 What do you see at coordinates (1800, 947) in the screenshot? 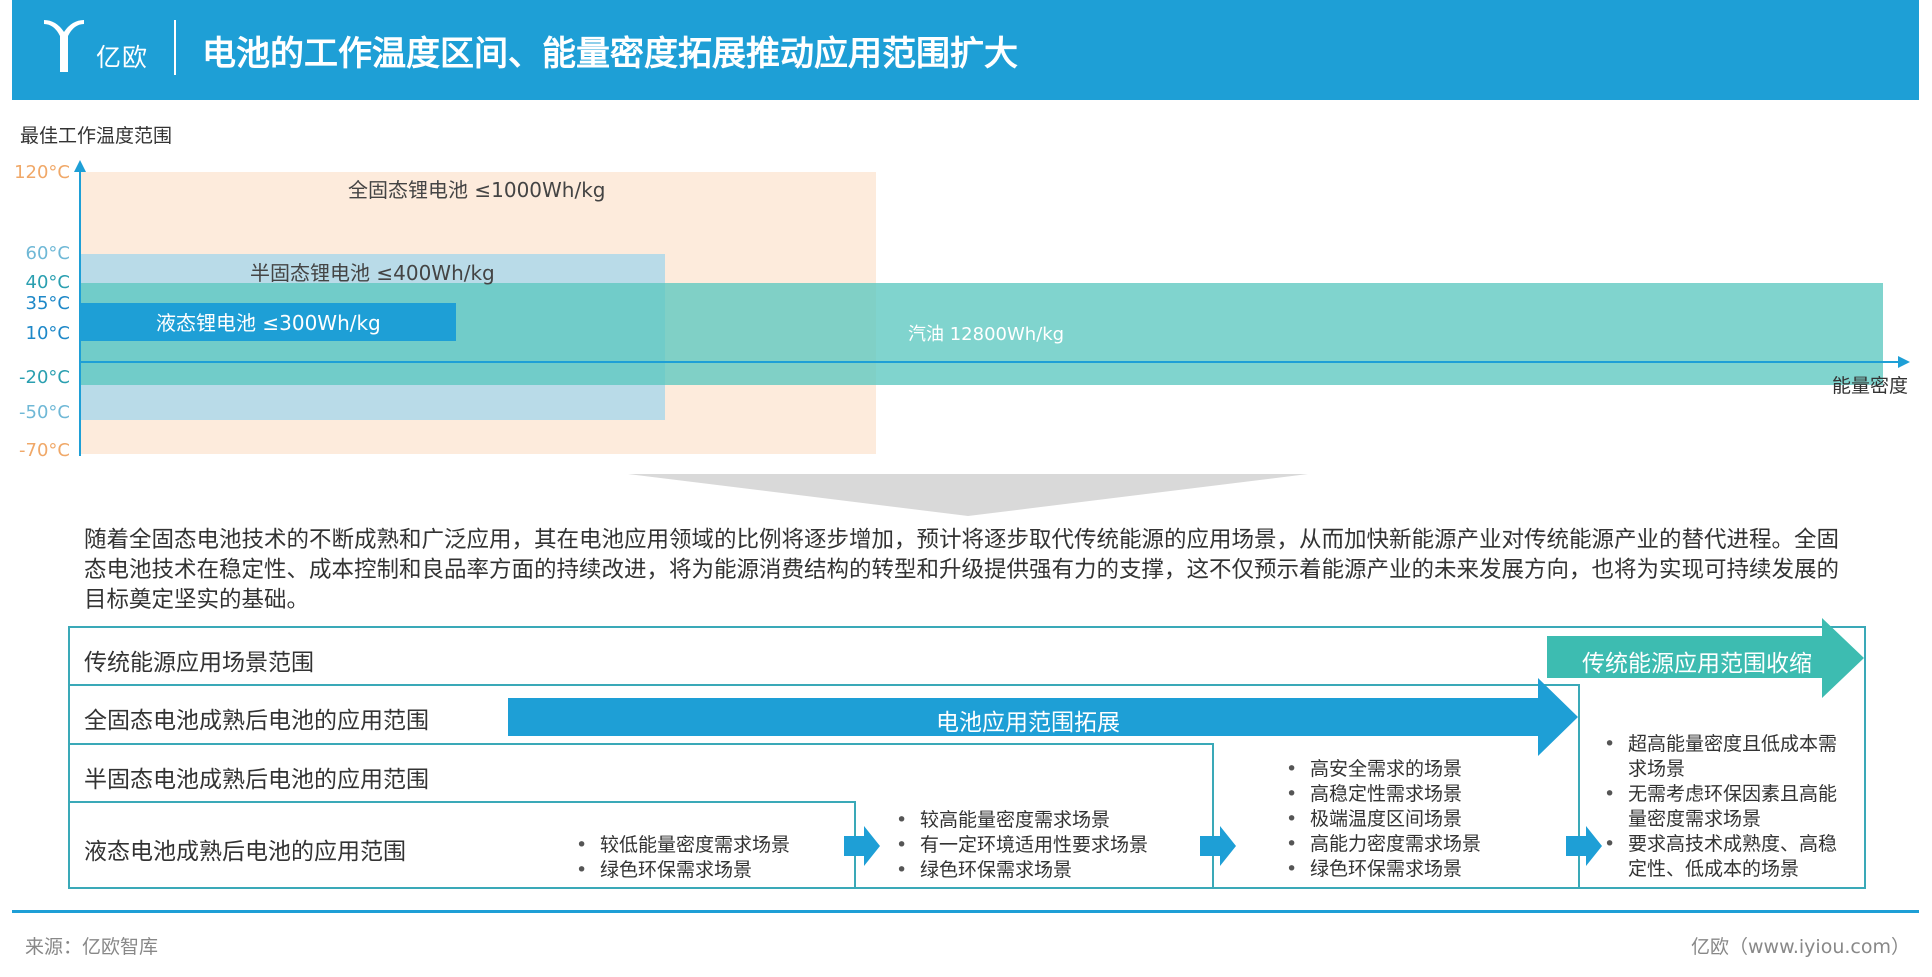
I see `footer-site: 亿欧（www.iyiou.com）` at bounding box center [1800, 947].